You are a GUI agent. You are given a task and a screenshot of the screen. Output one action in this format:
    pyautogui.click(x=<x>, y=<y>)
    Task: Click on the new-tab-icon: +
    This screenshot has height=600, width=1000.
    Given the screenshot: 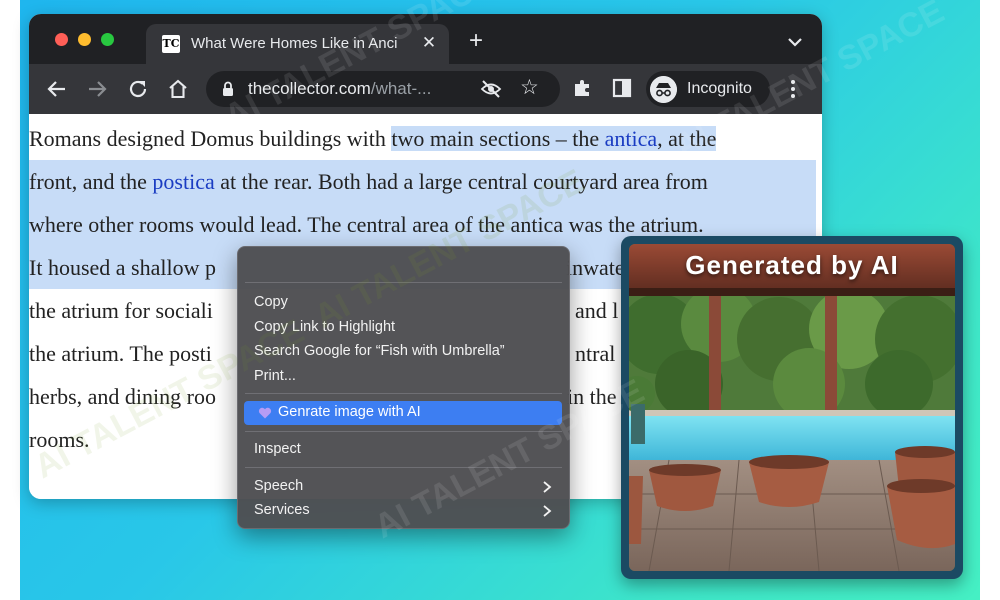 What is the action you would take?
    pyautogui.click(x=476, y=41)
    